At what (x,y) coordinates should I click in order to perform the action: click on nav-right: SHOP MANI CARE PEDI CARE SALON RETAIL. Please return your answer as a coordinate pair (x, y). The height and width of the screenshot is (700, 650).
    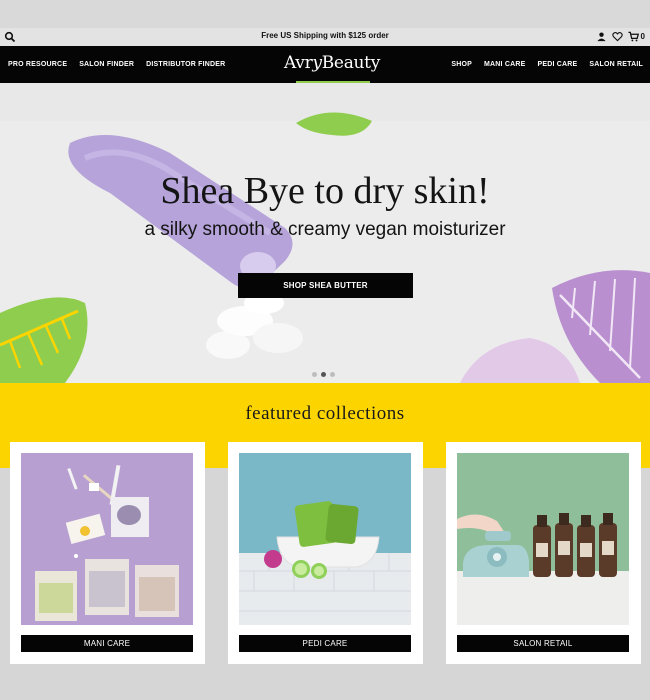
    Looking at the image, I should click on (547, 64).